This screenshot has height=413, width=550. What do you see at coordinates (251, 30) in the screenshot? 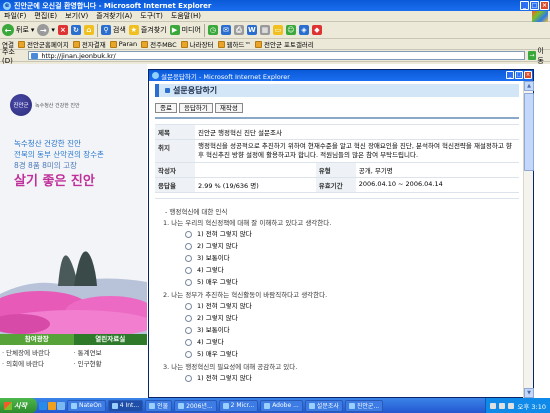
I see `edit-icon: W` at bounding box center [251, 30].